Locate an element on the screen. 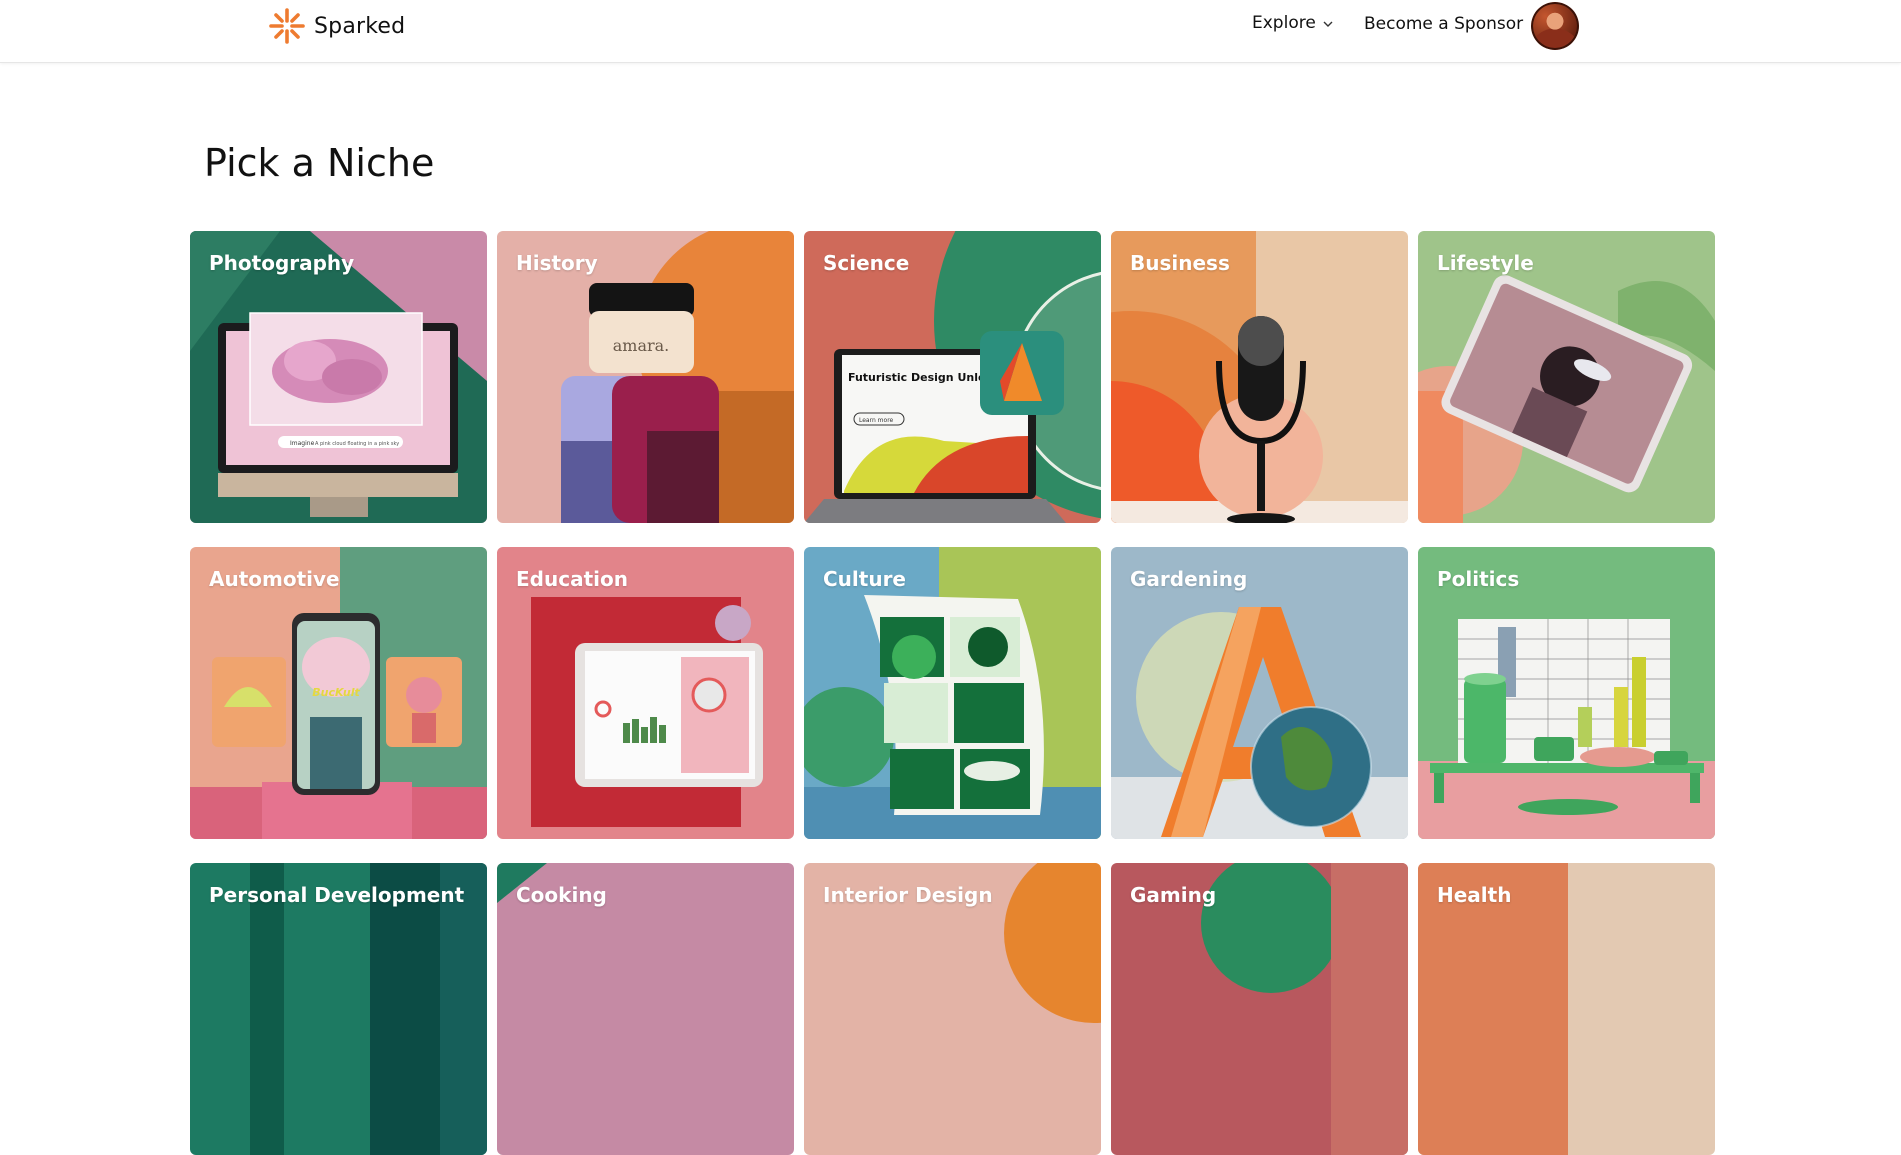 Image resolution: width=1901 pixels, height=1155 pixels. niche-card-gaming: Gaming is located at coordinates (1259, 1009).